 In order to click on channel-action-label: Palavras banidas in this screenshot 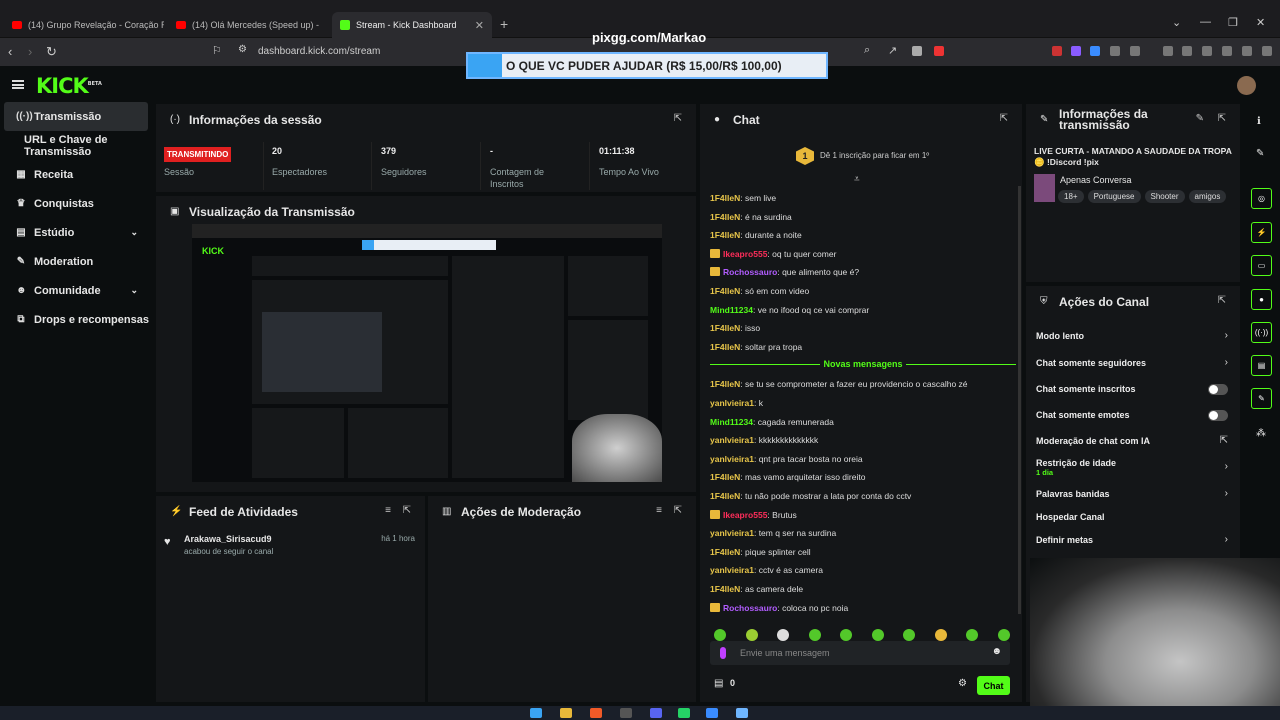, I will do `click(1073, 494)`.